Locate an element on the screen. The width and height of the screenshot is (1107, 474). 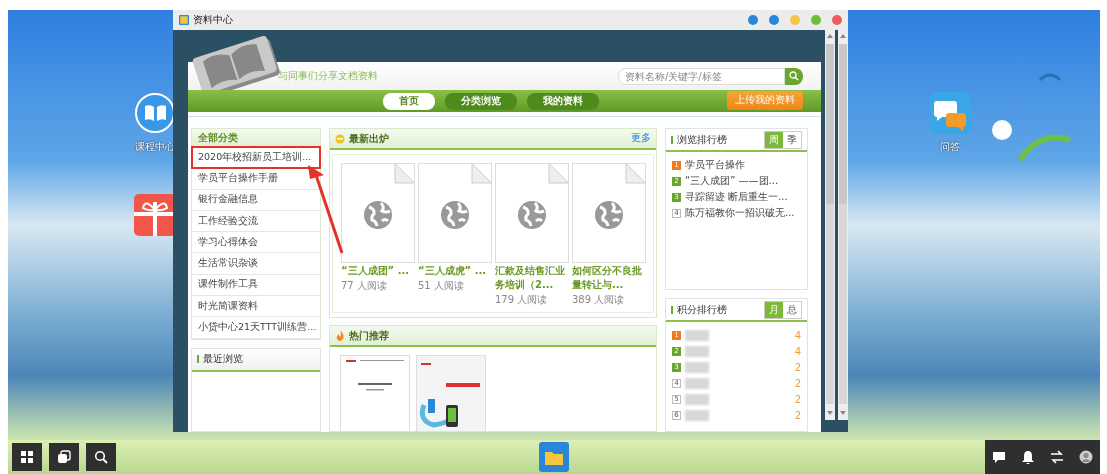
slogan: 与同事们分享文档资料 is located at coordinates (328, 76).